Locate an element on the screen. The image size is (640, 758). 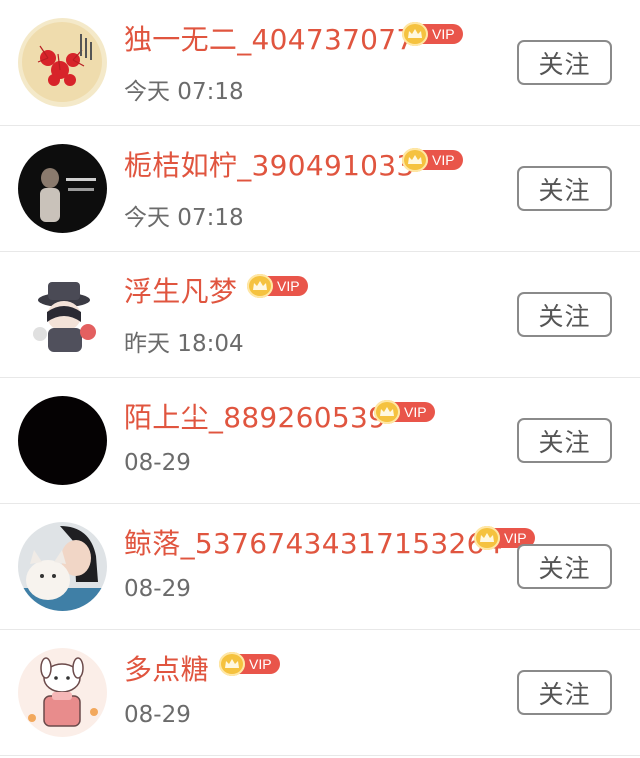
user-name: 浮生凡梦 is located at coordinates (180, 292).